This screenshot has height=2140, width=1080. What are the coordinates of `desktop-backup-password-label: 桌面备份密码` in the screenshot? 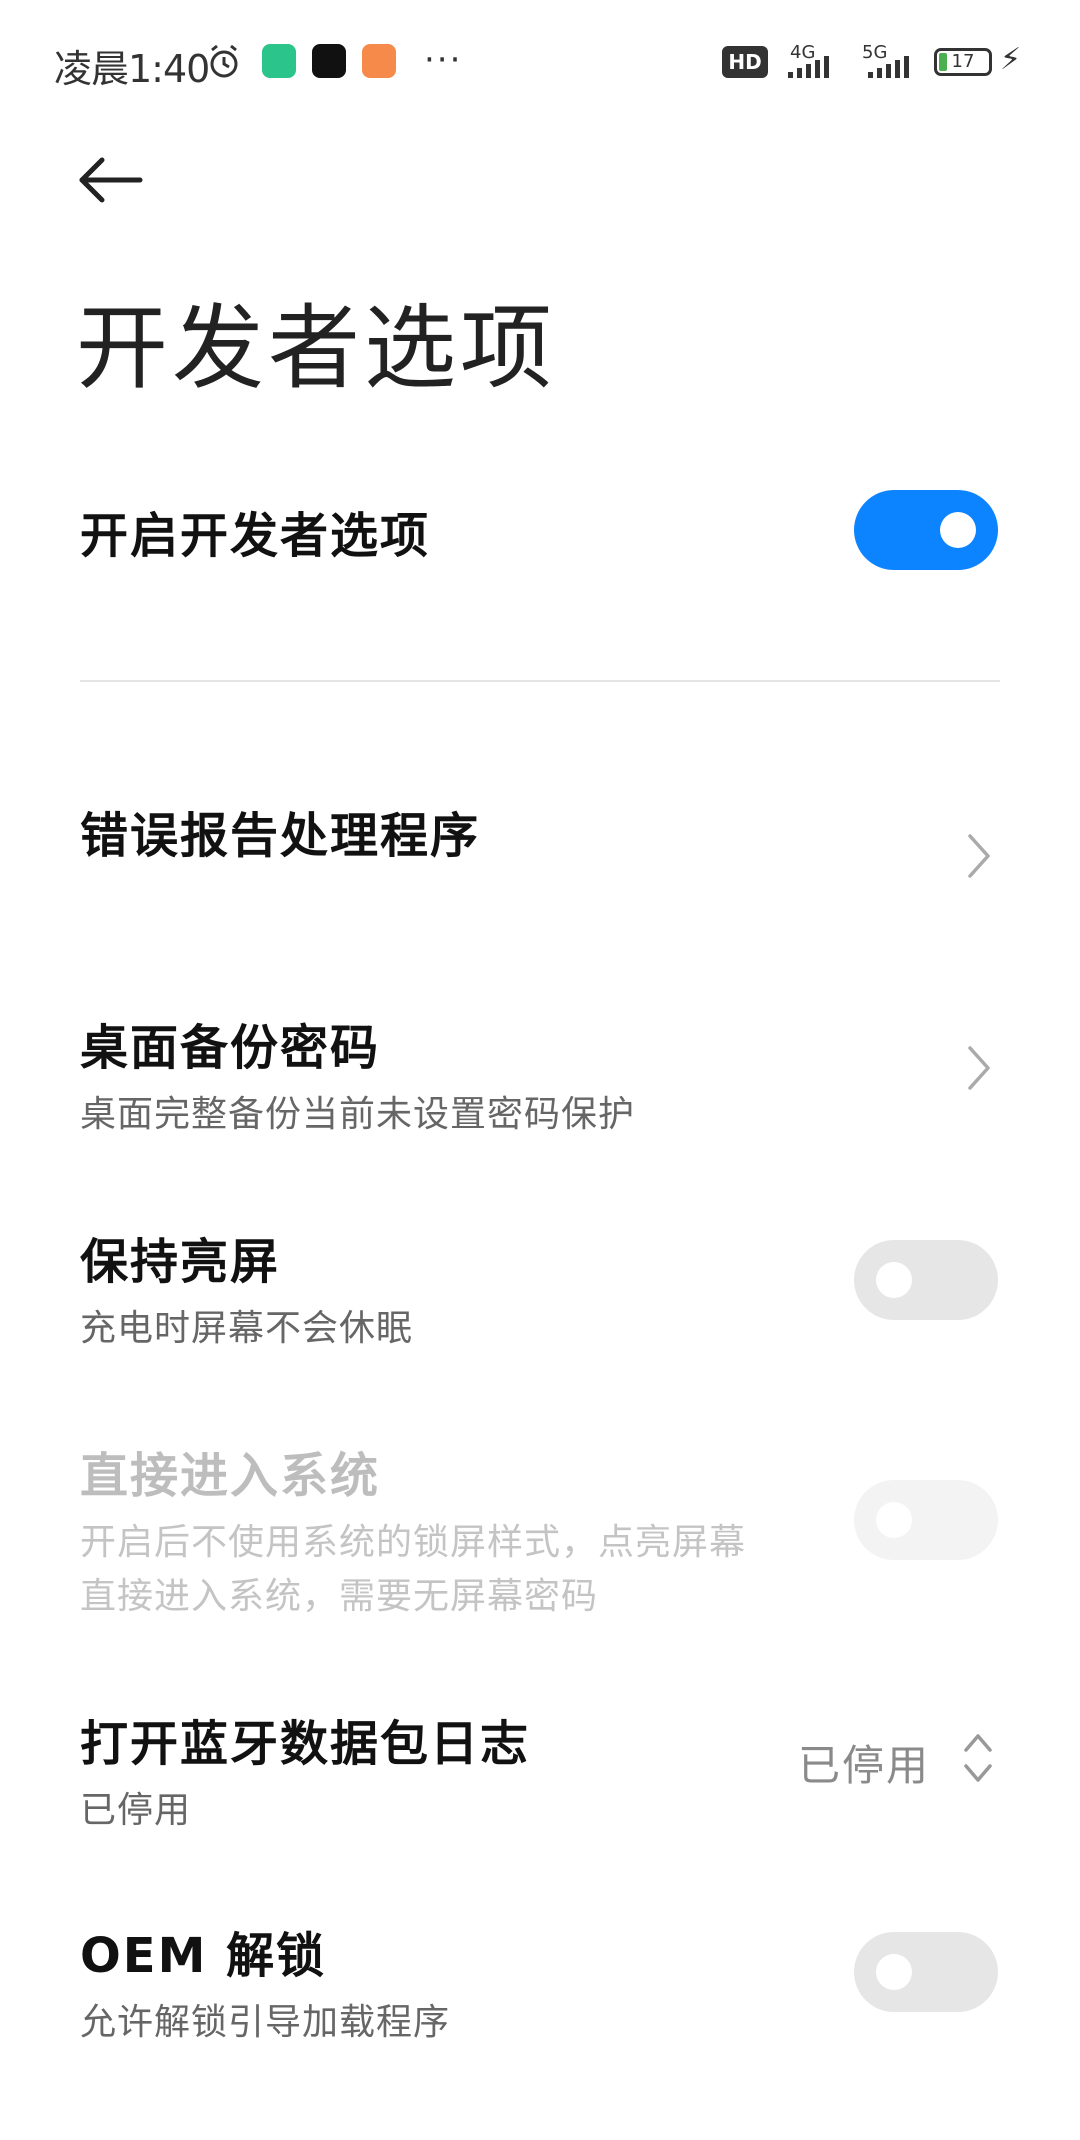 It's located at (230, 1048).